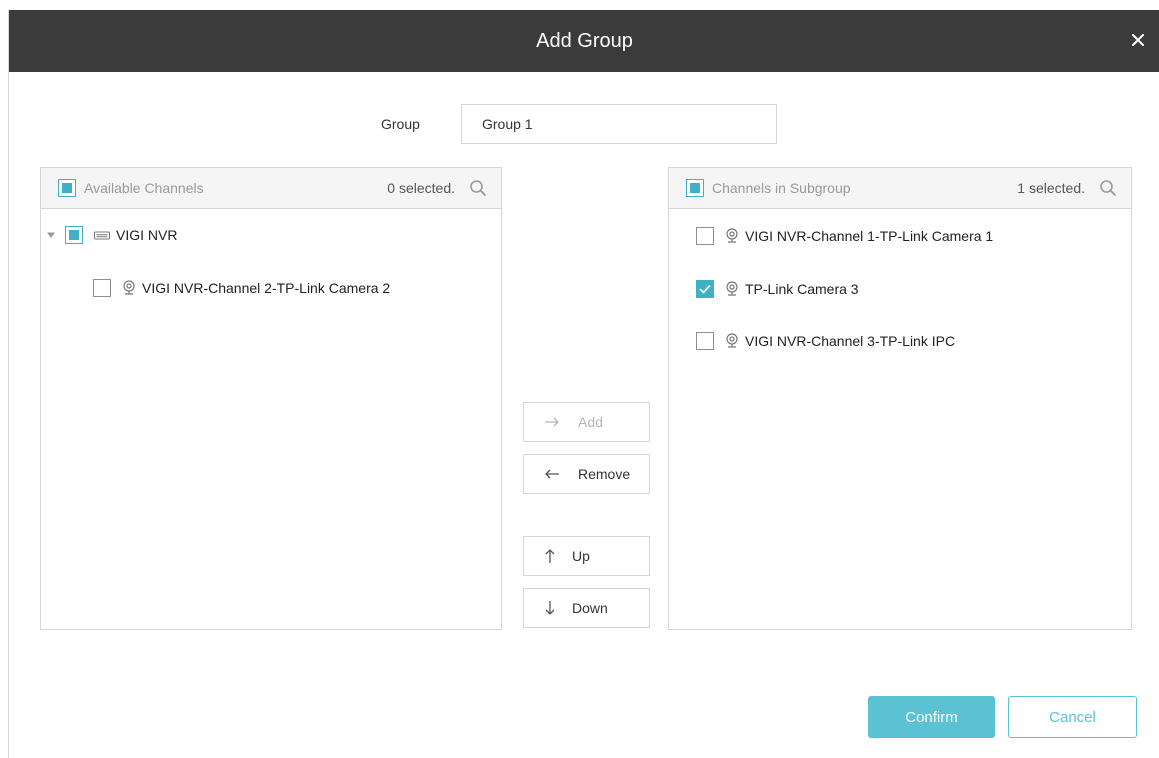  I want to click on cancel-button: Cancel, so click(1072, 717).